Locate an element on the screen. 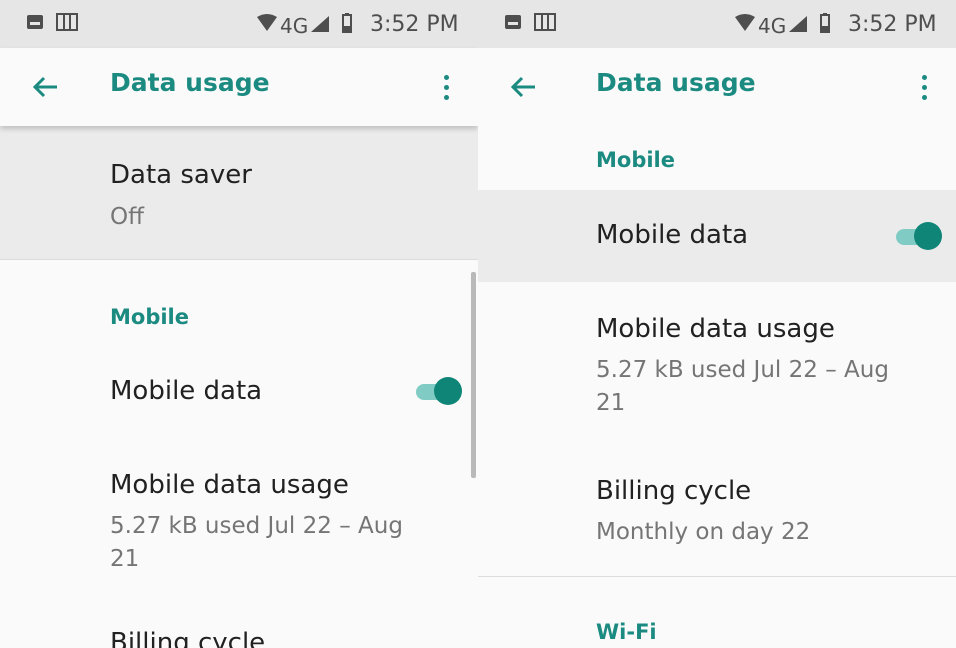  scrollbar is located at coordinates (473, 375).